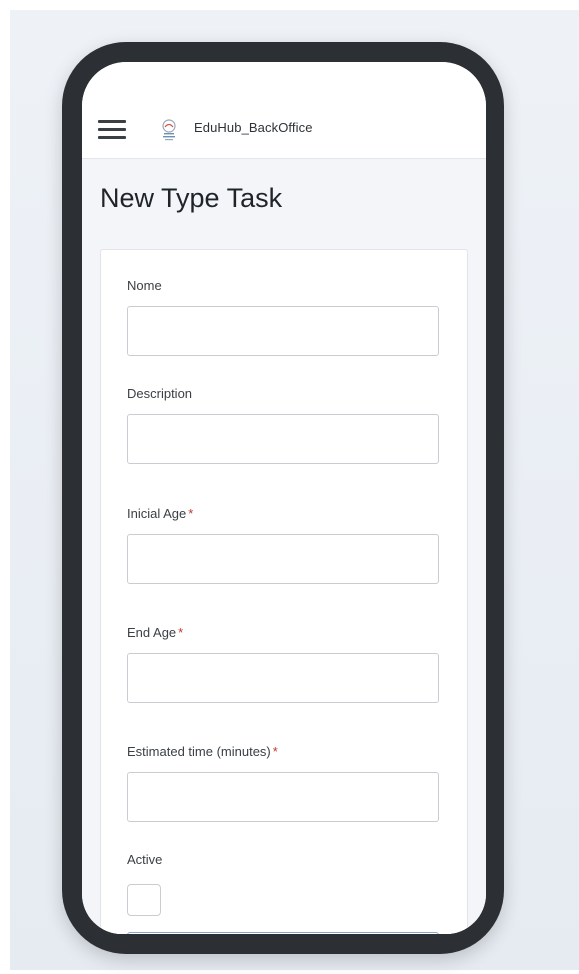  Describe the element at coordinates (169, 130) in the screenshot. I see `eduhub-logo-icon` at that location.